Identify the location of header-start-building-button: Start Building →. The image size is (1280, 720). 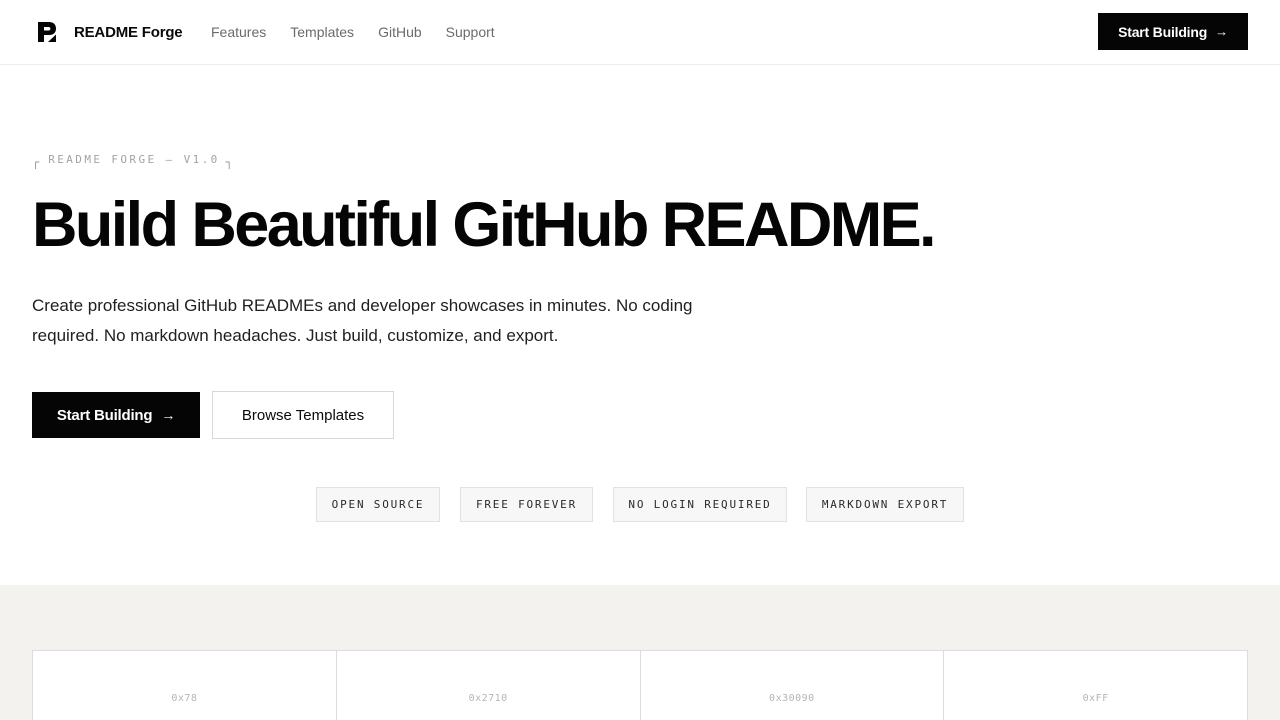
(1173, 31).